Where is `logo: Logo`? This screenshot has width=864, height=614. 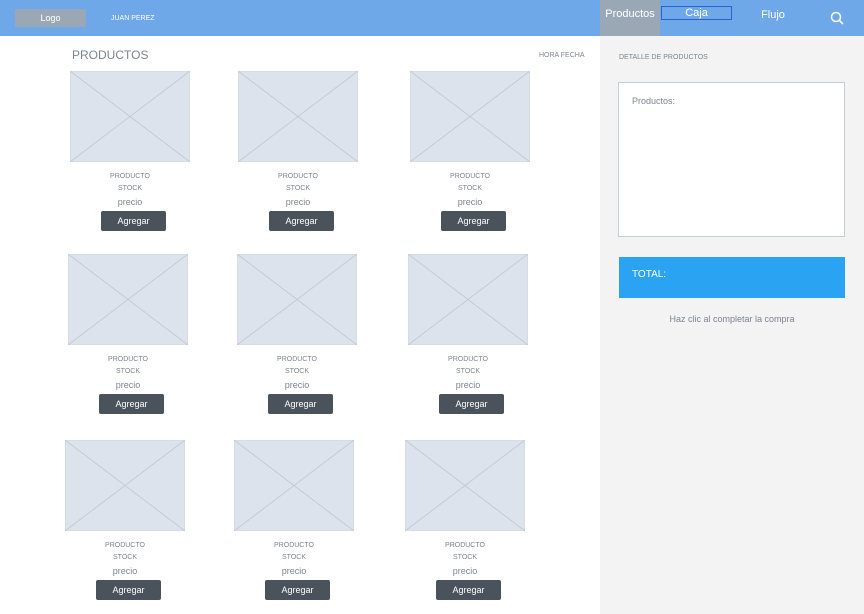 logo: Logo is located at coordinates (50, 18).